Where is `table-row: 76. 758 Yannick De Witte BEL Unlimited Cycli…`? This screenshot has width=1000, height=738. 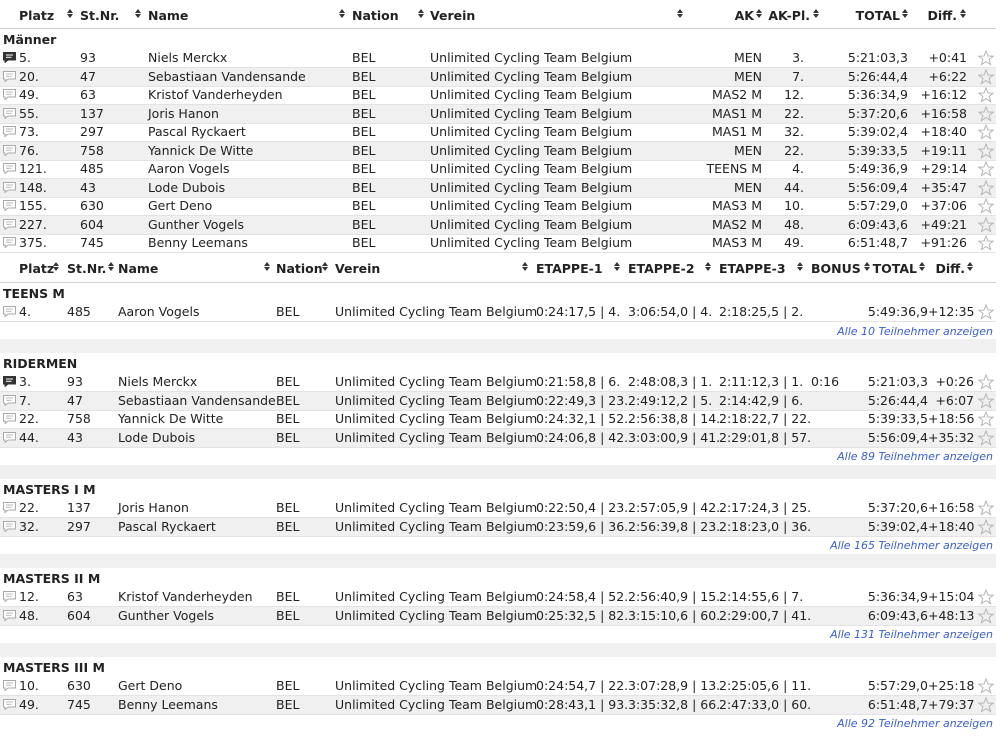 table-row: 76. 758 Yannick De Witte BEL Unlimited Cycli… is located at coordinates (498, 151).